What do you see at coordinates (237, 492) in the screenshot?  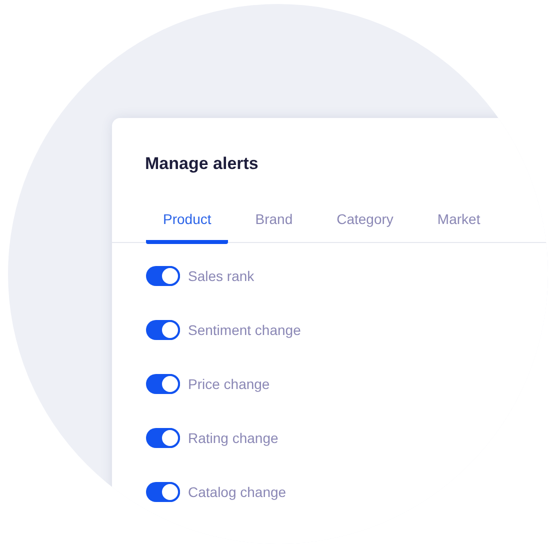 I see `alert-label: Catalog change` at bounding box center [237, 492].